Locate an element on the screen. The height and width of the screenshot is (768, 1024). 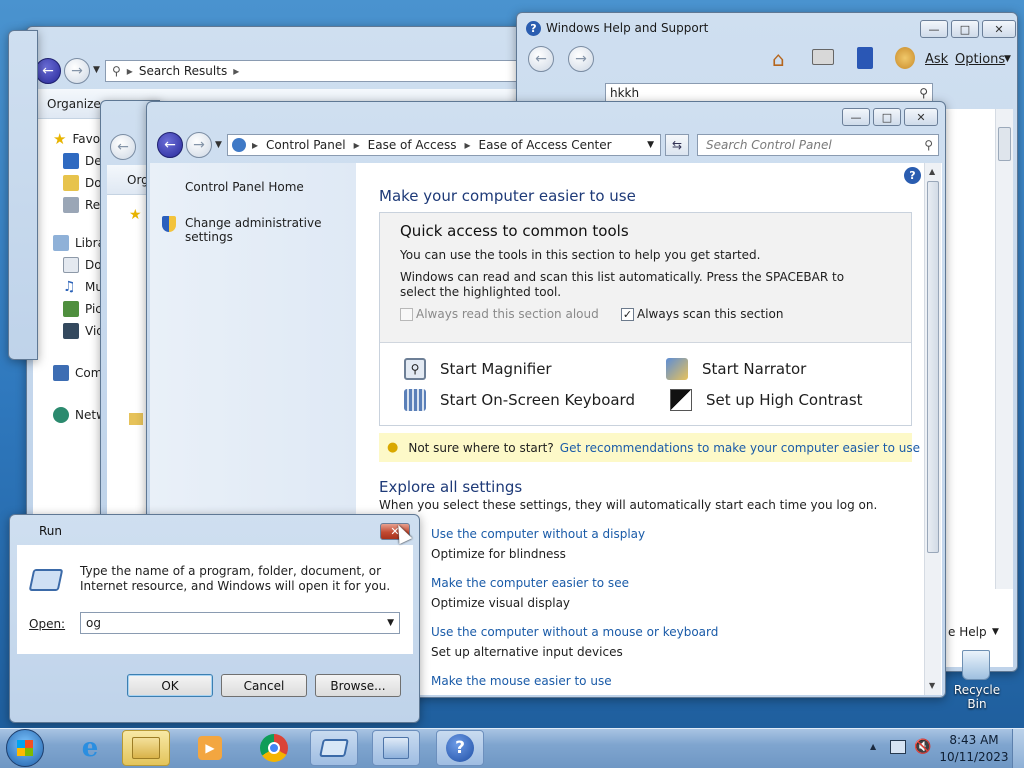
background-window-edge is located at coordinates (23, 195).